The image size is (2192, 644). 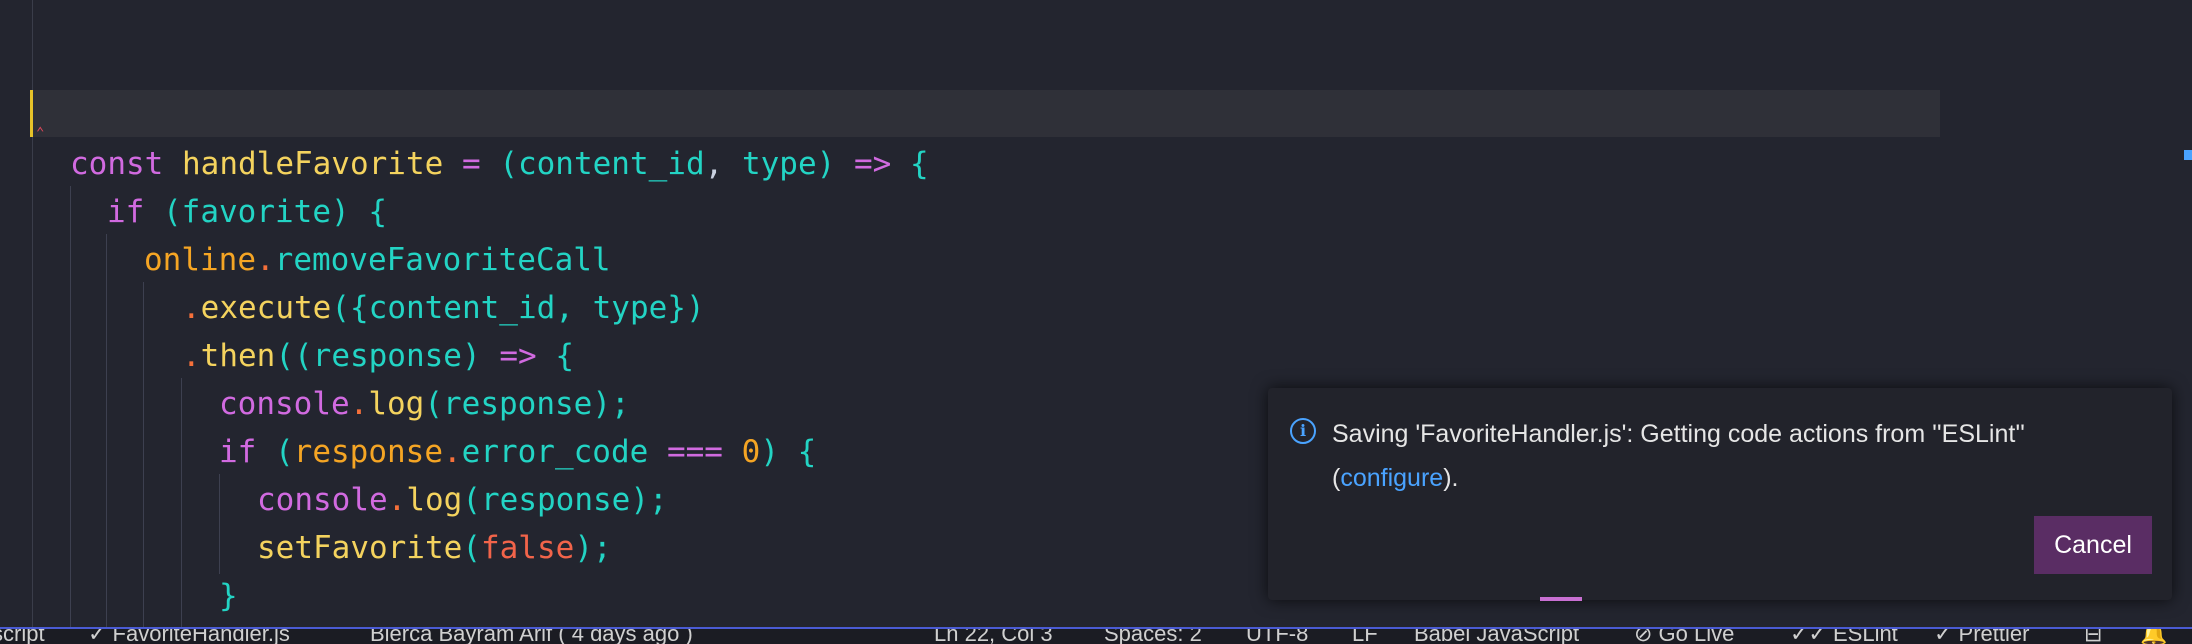 I want to click on token-paren: ((, so click(x=294, y=356).